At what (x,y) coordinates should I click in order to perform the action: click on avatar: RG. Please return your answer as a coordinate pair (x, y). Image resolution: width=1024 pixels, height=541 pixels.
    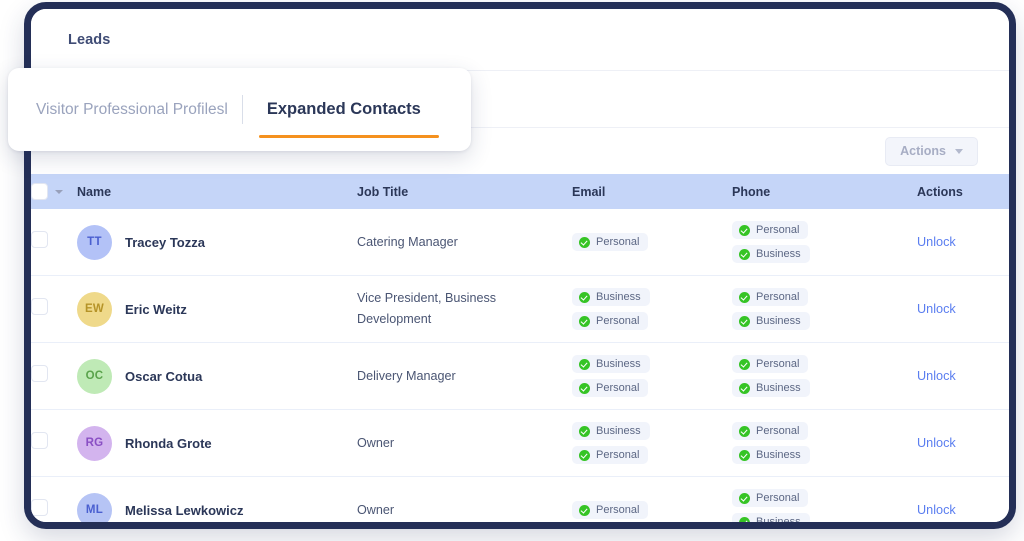
    Looking at the image, I should click on (94, 443).